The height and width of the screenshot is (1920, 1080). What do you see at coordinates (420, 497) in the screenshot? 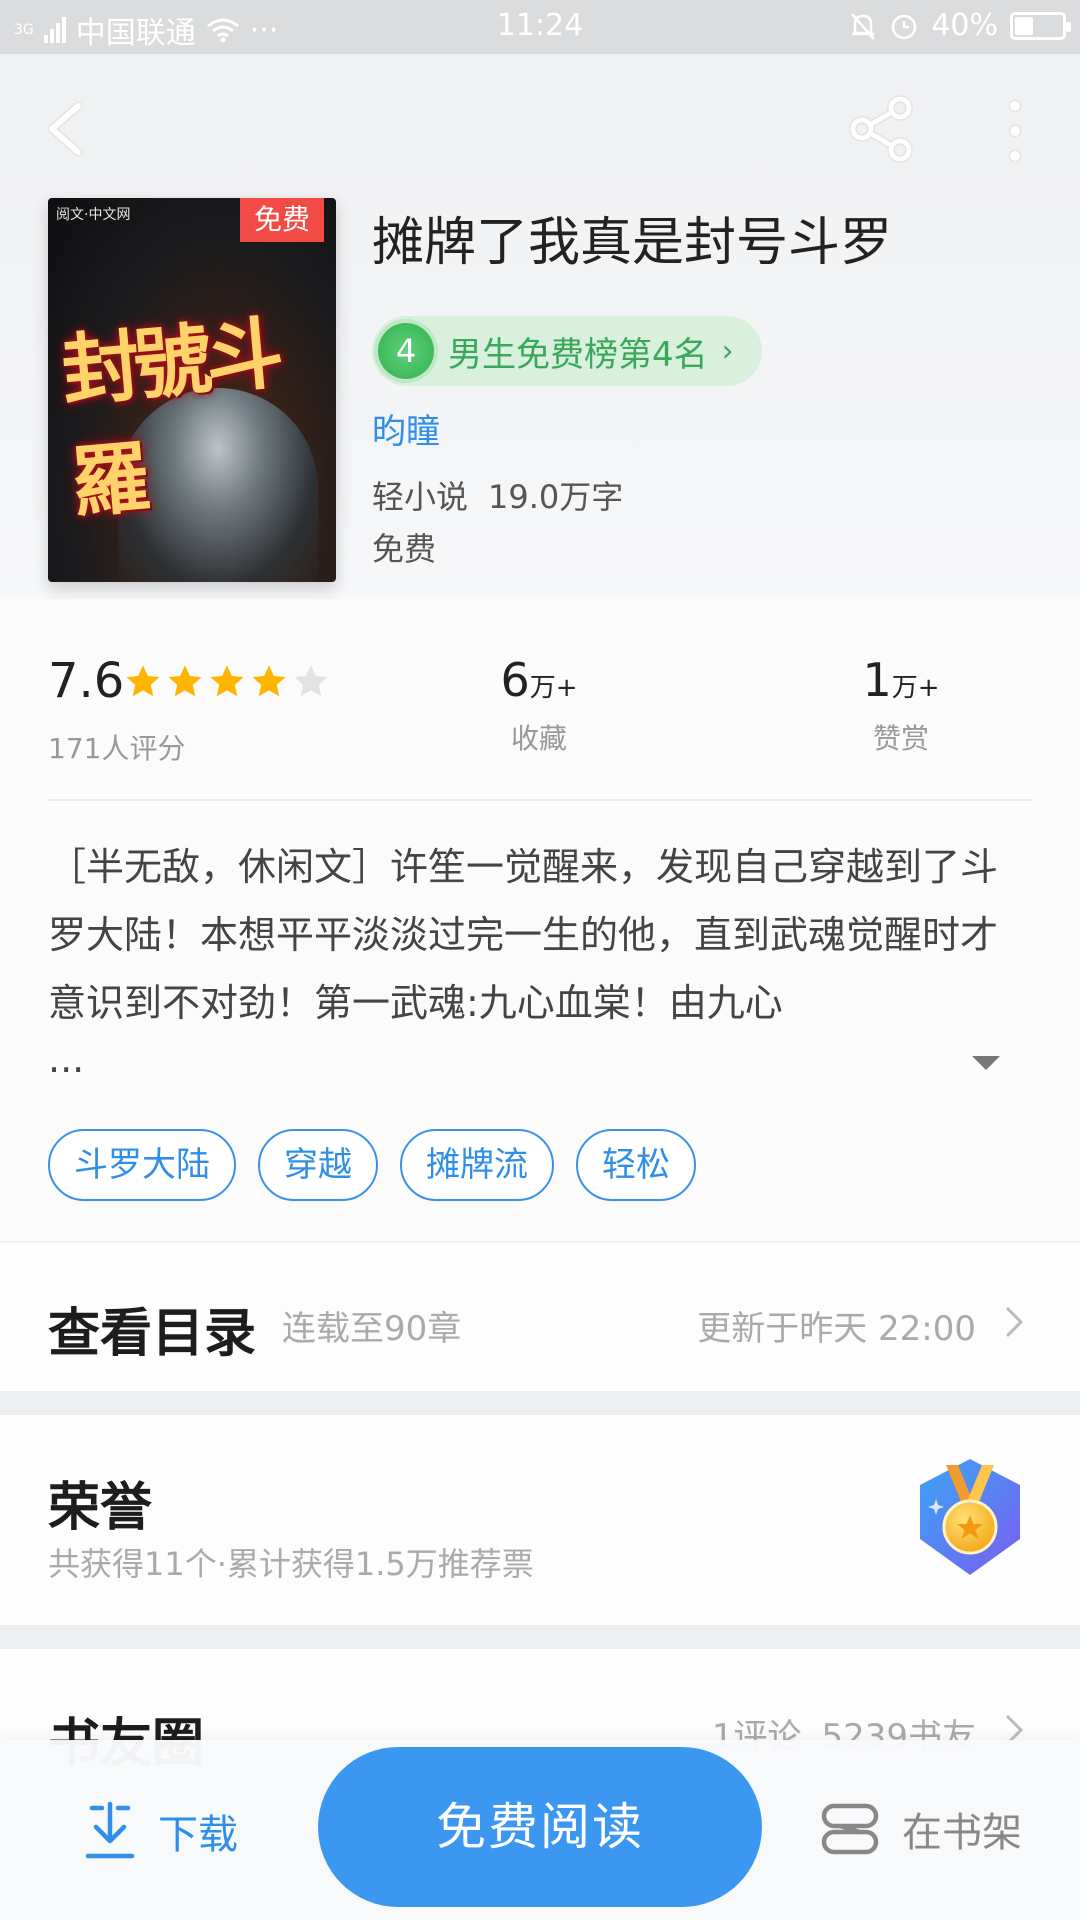
I see `book-category: 轻小说` at bounding box center [420, 497].